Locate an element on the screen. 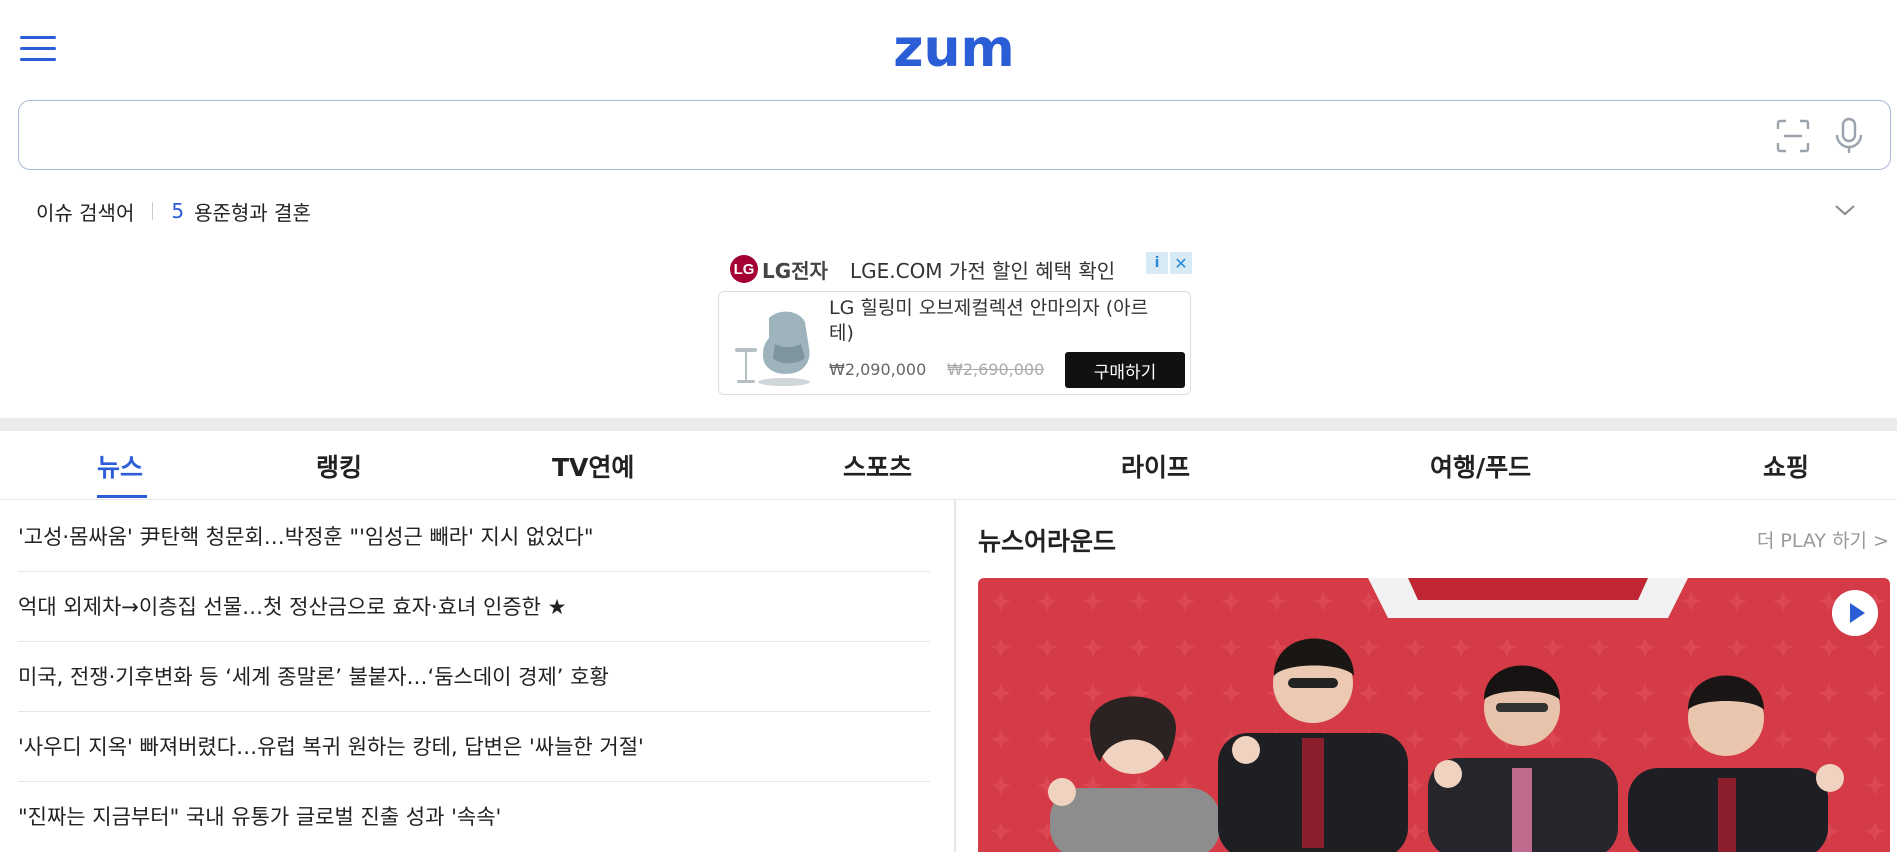  category-tabs: 뉴스 랭킹 TV연예 스포츠 라이프 여행/푸드 쇼핑 is located at coordinates (948, 466).